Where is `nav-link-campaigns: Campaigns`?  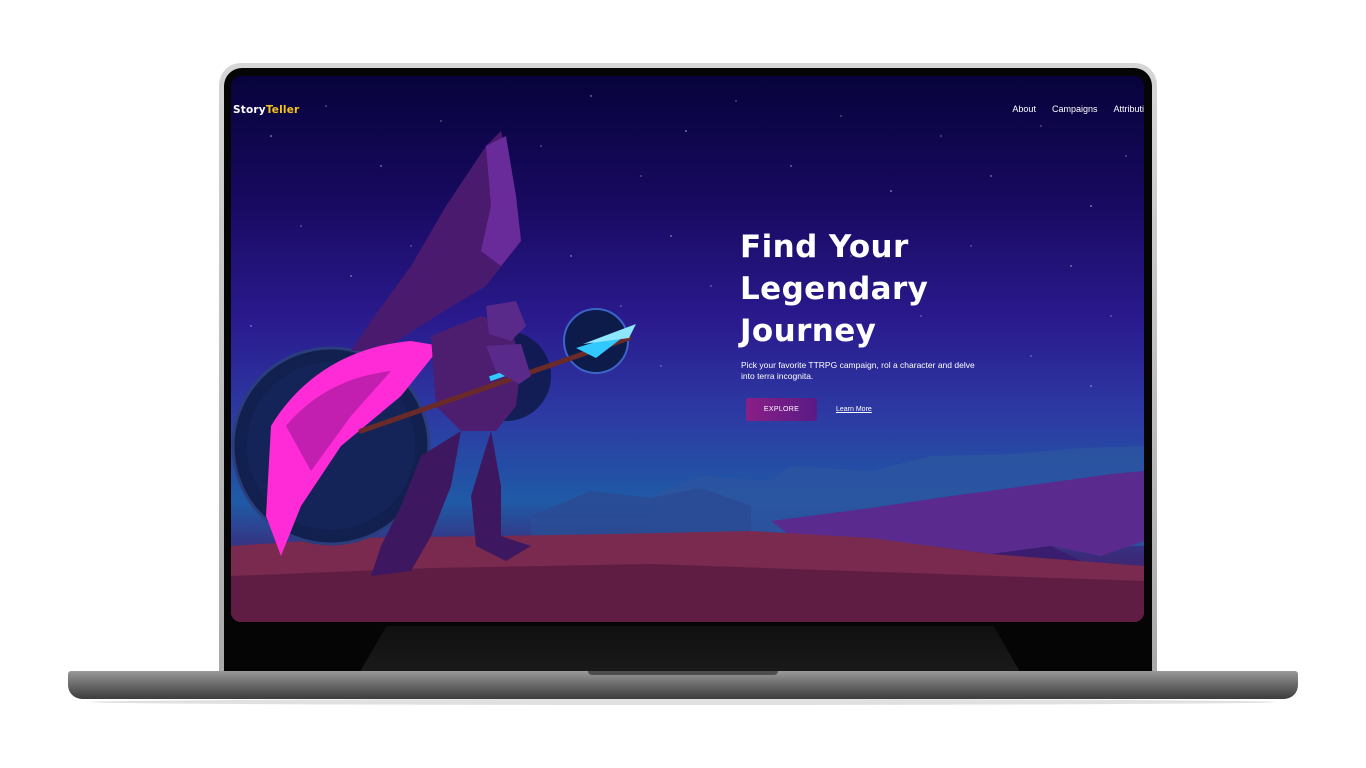 nav-link-campaigns: Campaigns is located at coordinates (1075, 109).